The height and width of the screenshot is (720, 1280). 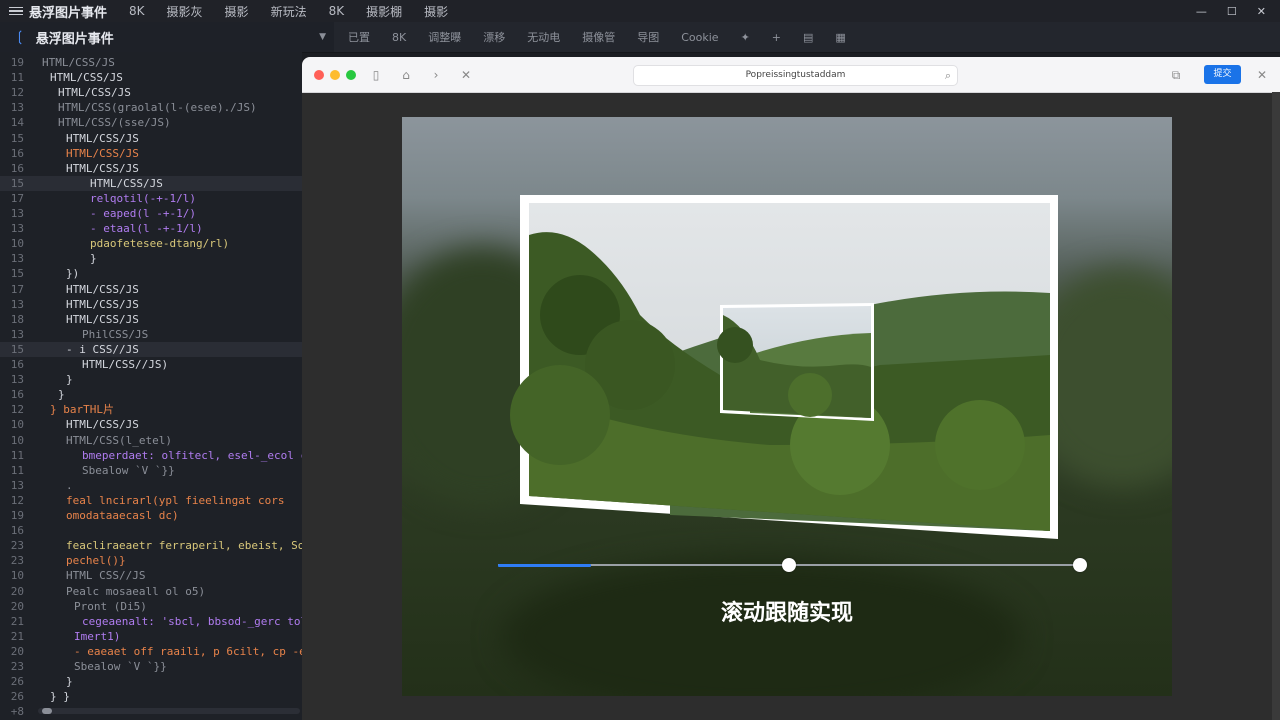 I want to click on code-line: 18 HTML/CSS/JS, so click(x=151, y=319).